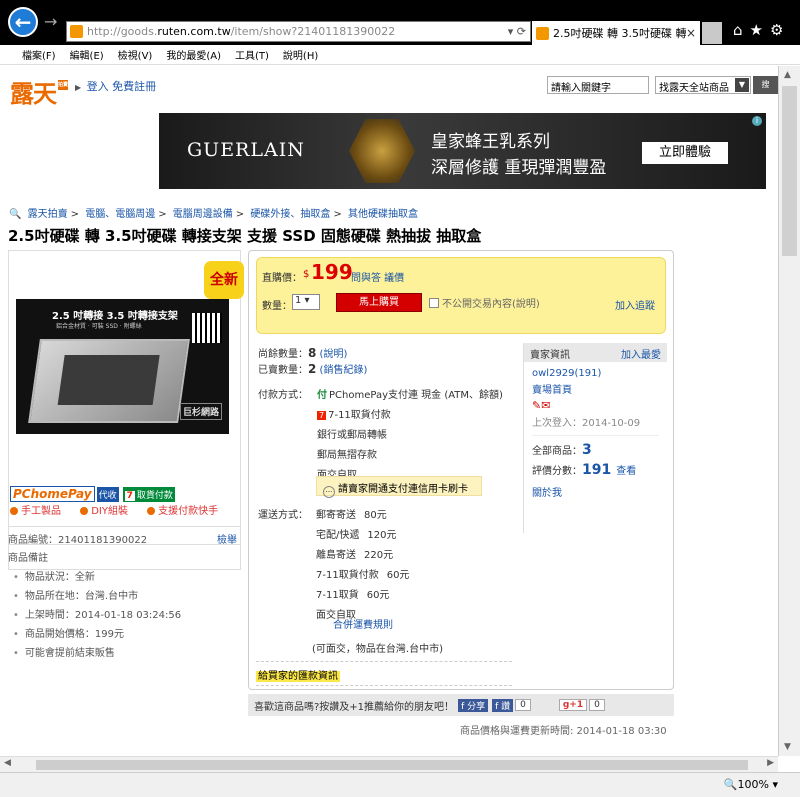 Image resolution: width=800 pixels, height=797 pixels. Describe the element at coordinates (595, 388) in the screenshot. I see `shop-home-link: 賣場首頁` at that location.